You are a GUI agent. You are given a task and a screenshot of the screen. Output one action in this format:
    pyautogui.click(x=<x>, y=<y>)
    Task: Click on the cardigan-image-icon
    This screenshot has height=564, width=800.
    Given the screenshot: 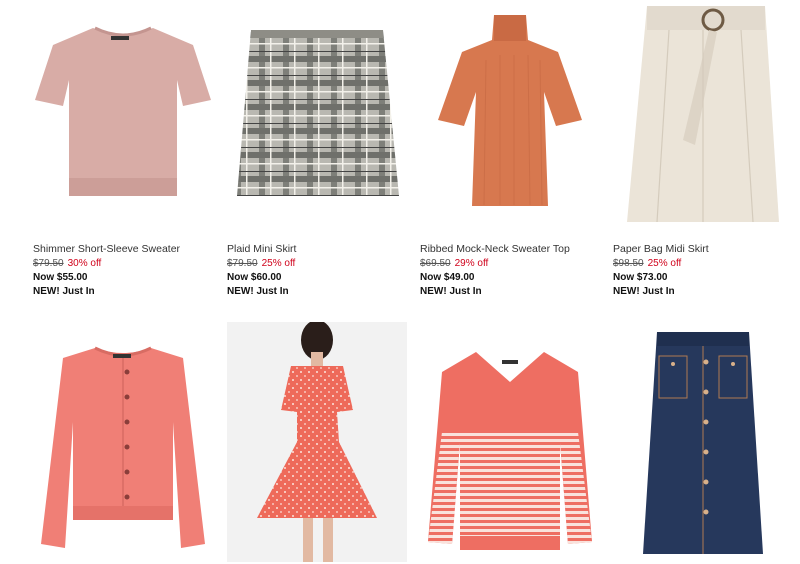 What is the action you would take?
    pyautogui.click(x=123, y=442)
    